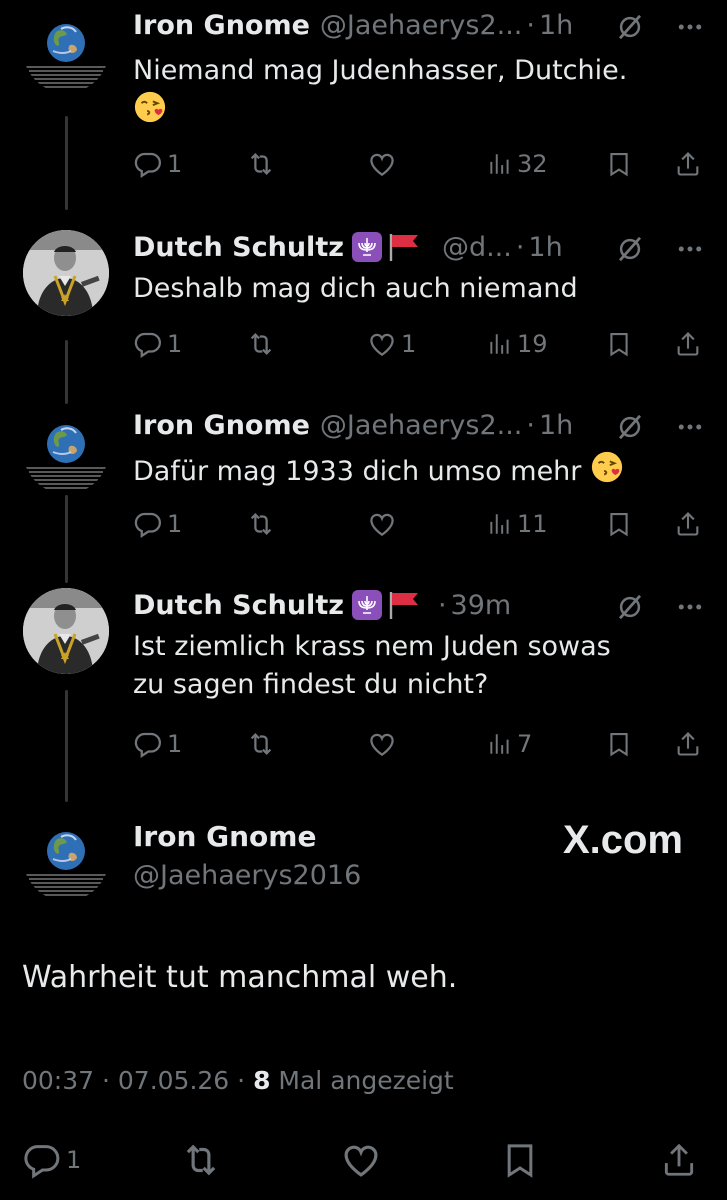 The image size is (727, 1200). Describe the element at coordinates (517, 164) in the screenshot. I see `views-button: 32` at that location.